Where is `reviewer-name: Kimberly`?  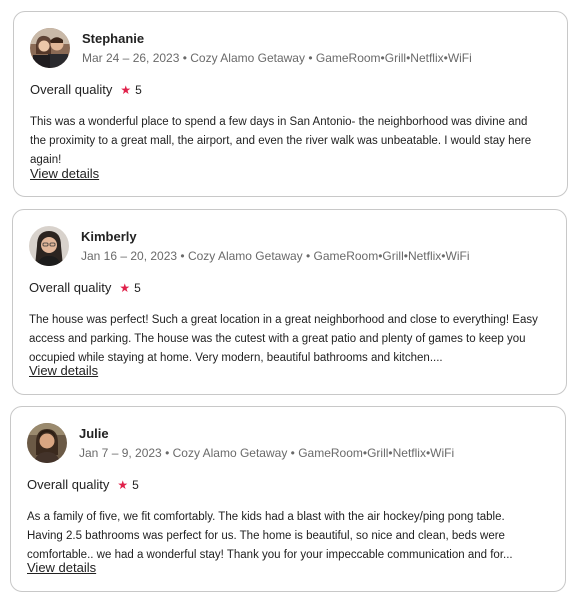
reviewer-name: Kimberly is located at coordinates (109, 236).